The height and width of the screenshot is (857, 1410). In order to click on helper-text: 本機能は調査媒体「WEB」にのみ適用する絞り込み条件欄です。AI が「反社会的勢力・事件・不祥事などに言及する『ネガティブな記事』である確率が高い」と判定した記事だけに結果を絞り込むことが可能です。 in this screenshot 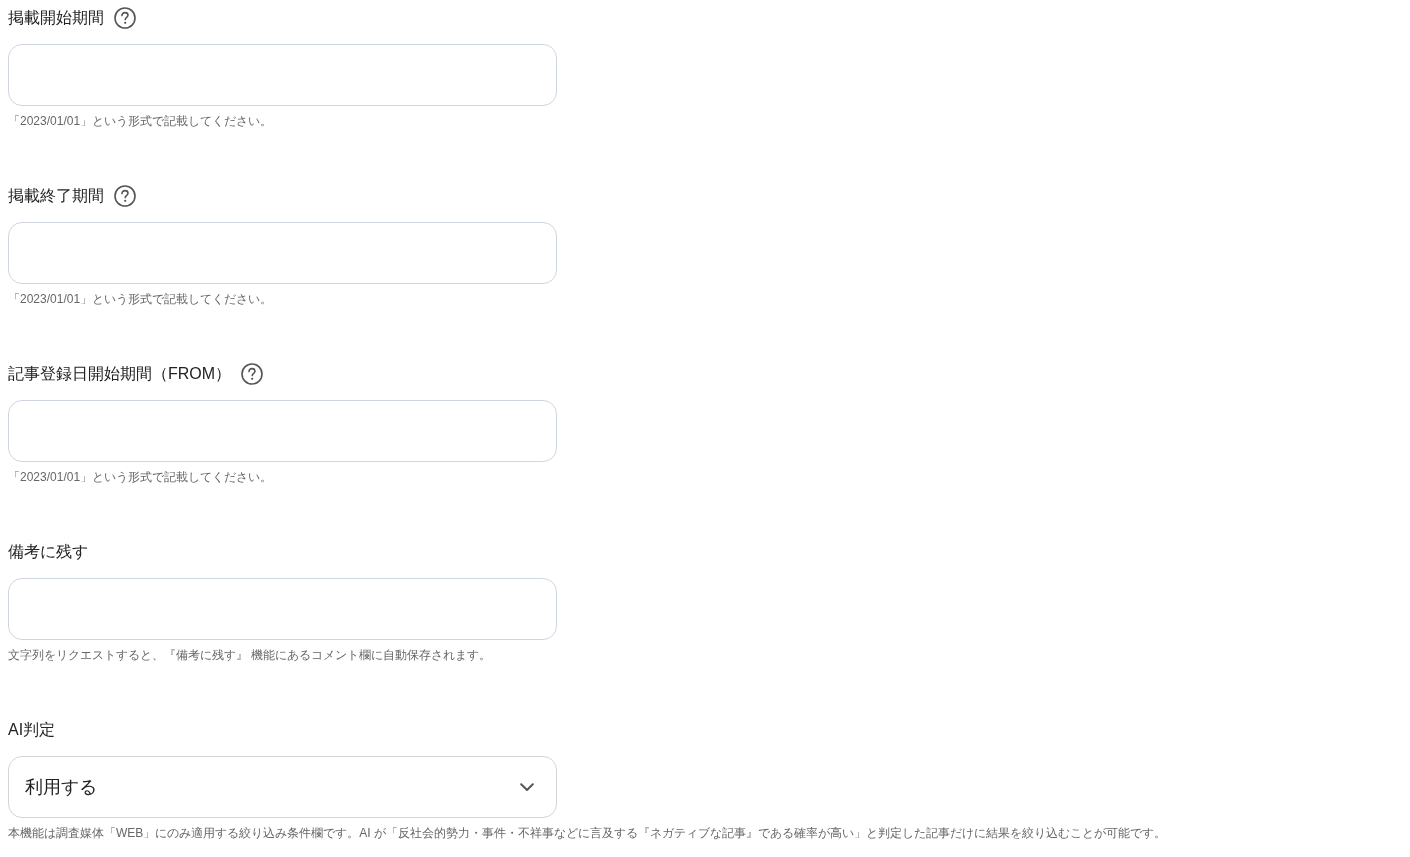, I will do `click(587, 833)`.